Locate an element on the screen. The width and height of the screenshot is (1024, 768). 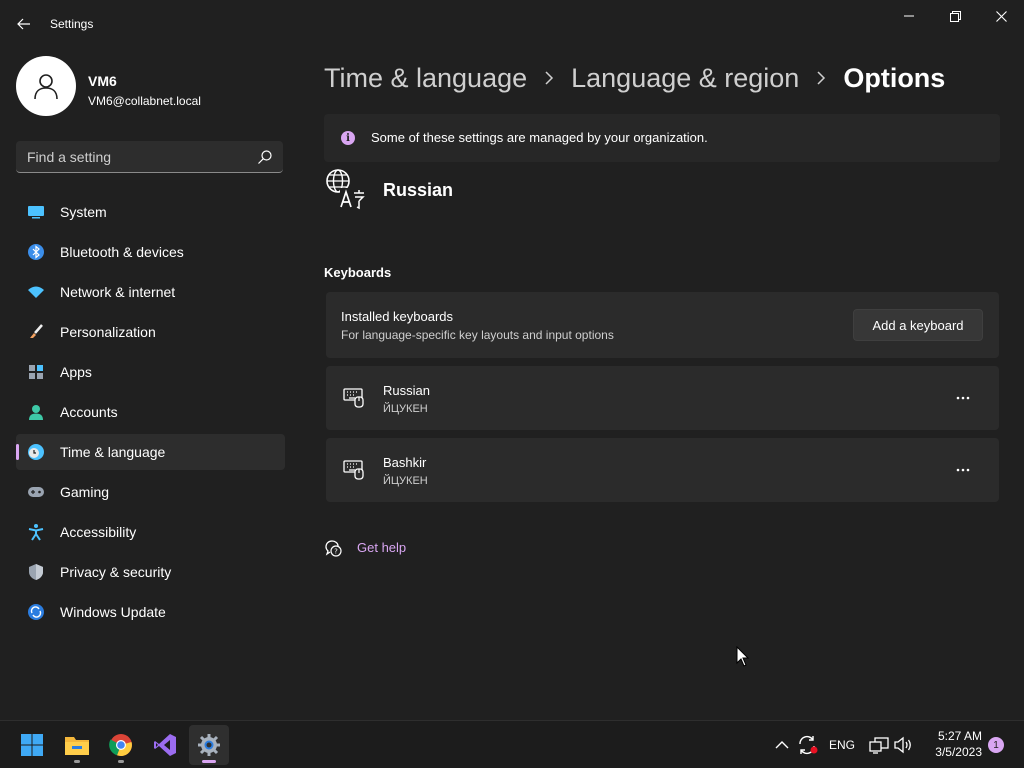
language-name: Russian is located at coordinates (418, 190).